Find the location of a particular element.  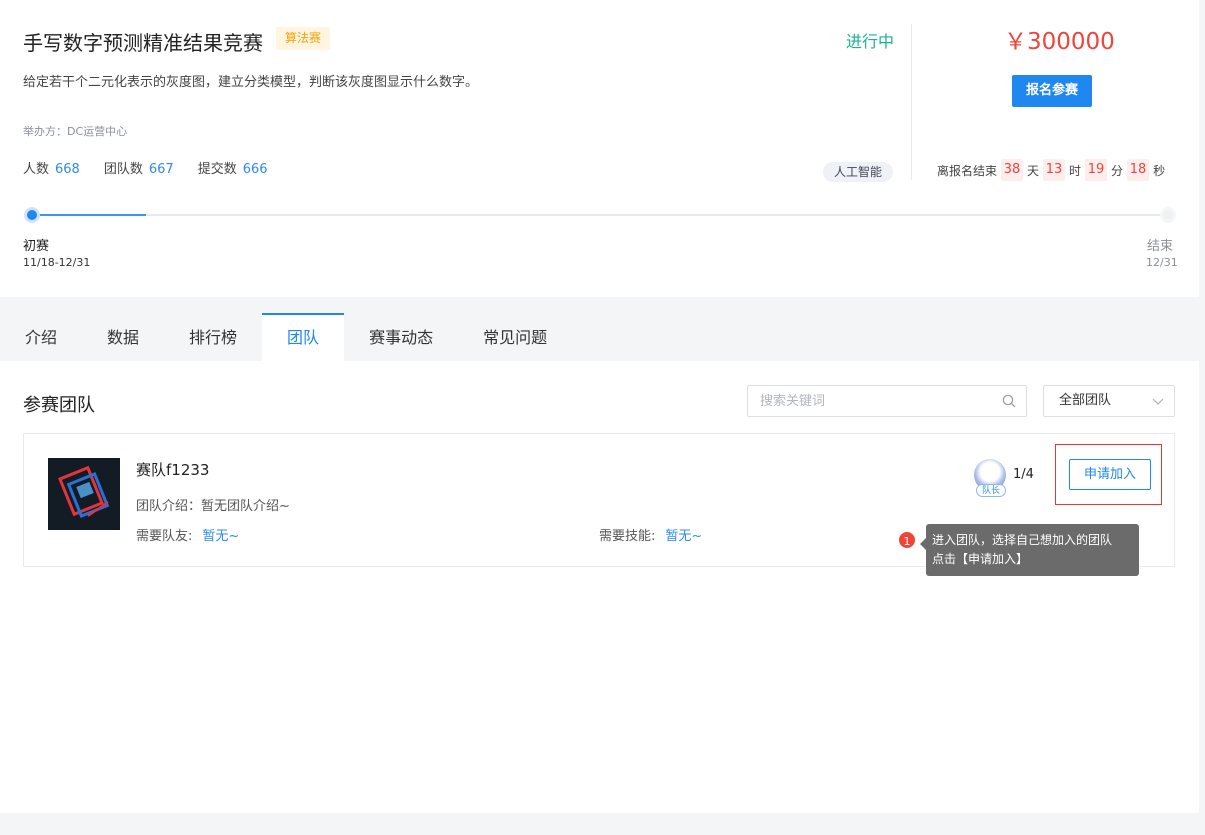

countdown-minutes-unit: 分 is located at coordinates (1117, 170).